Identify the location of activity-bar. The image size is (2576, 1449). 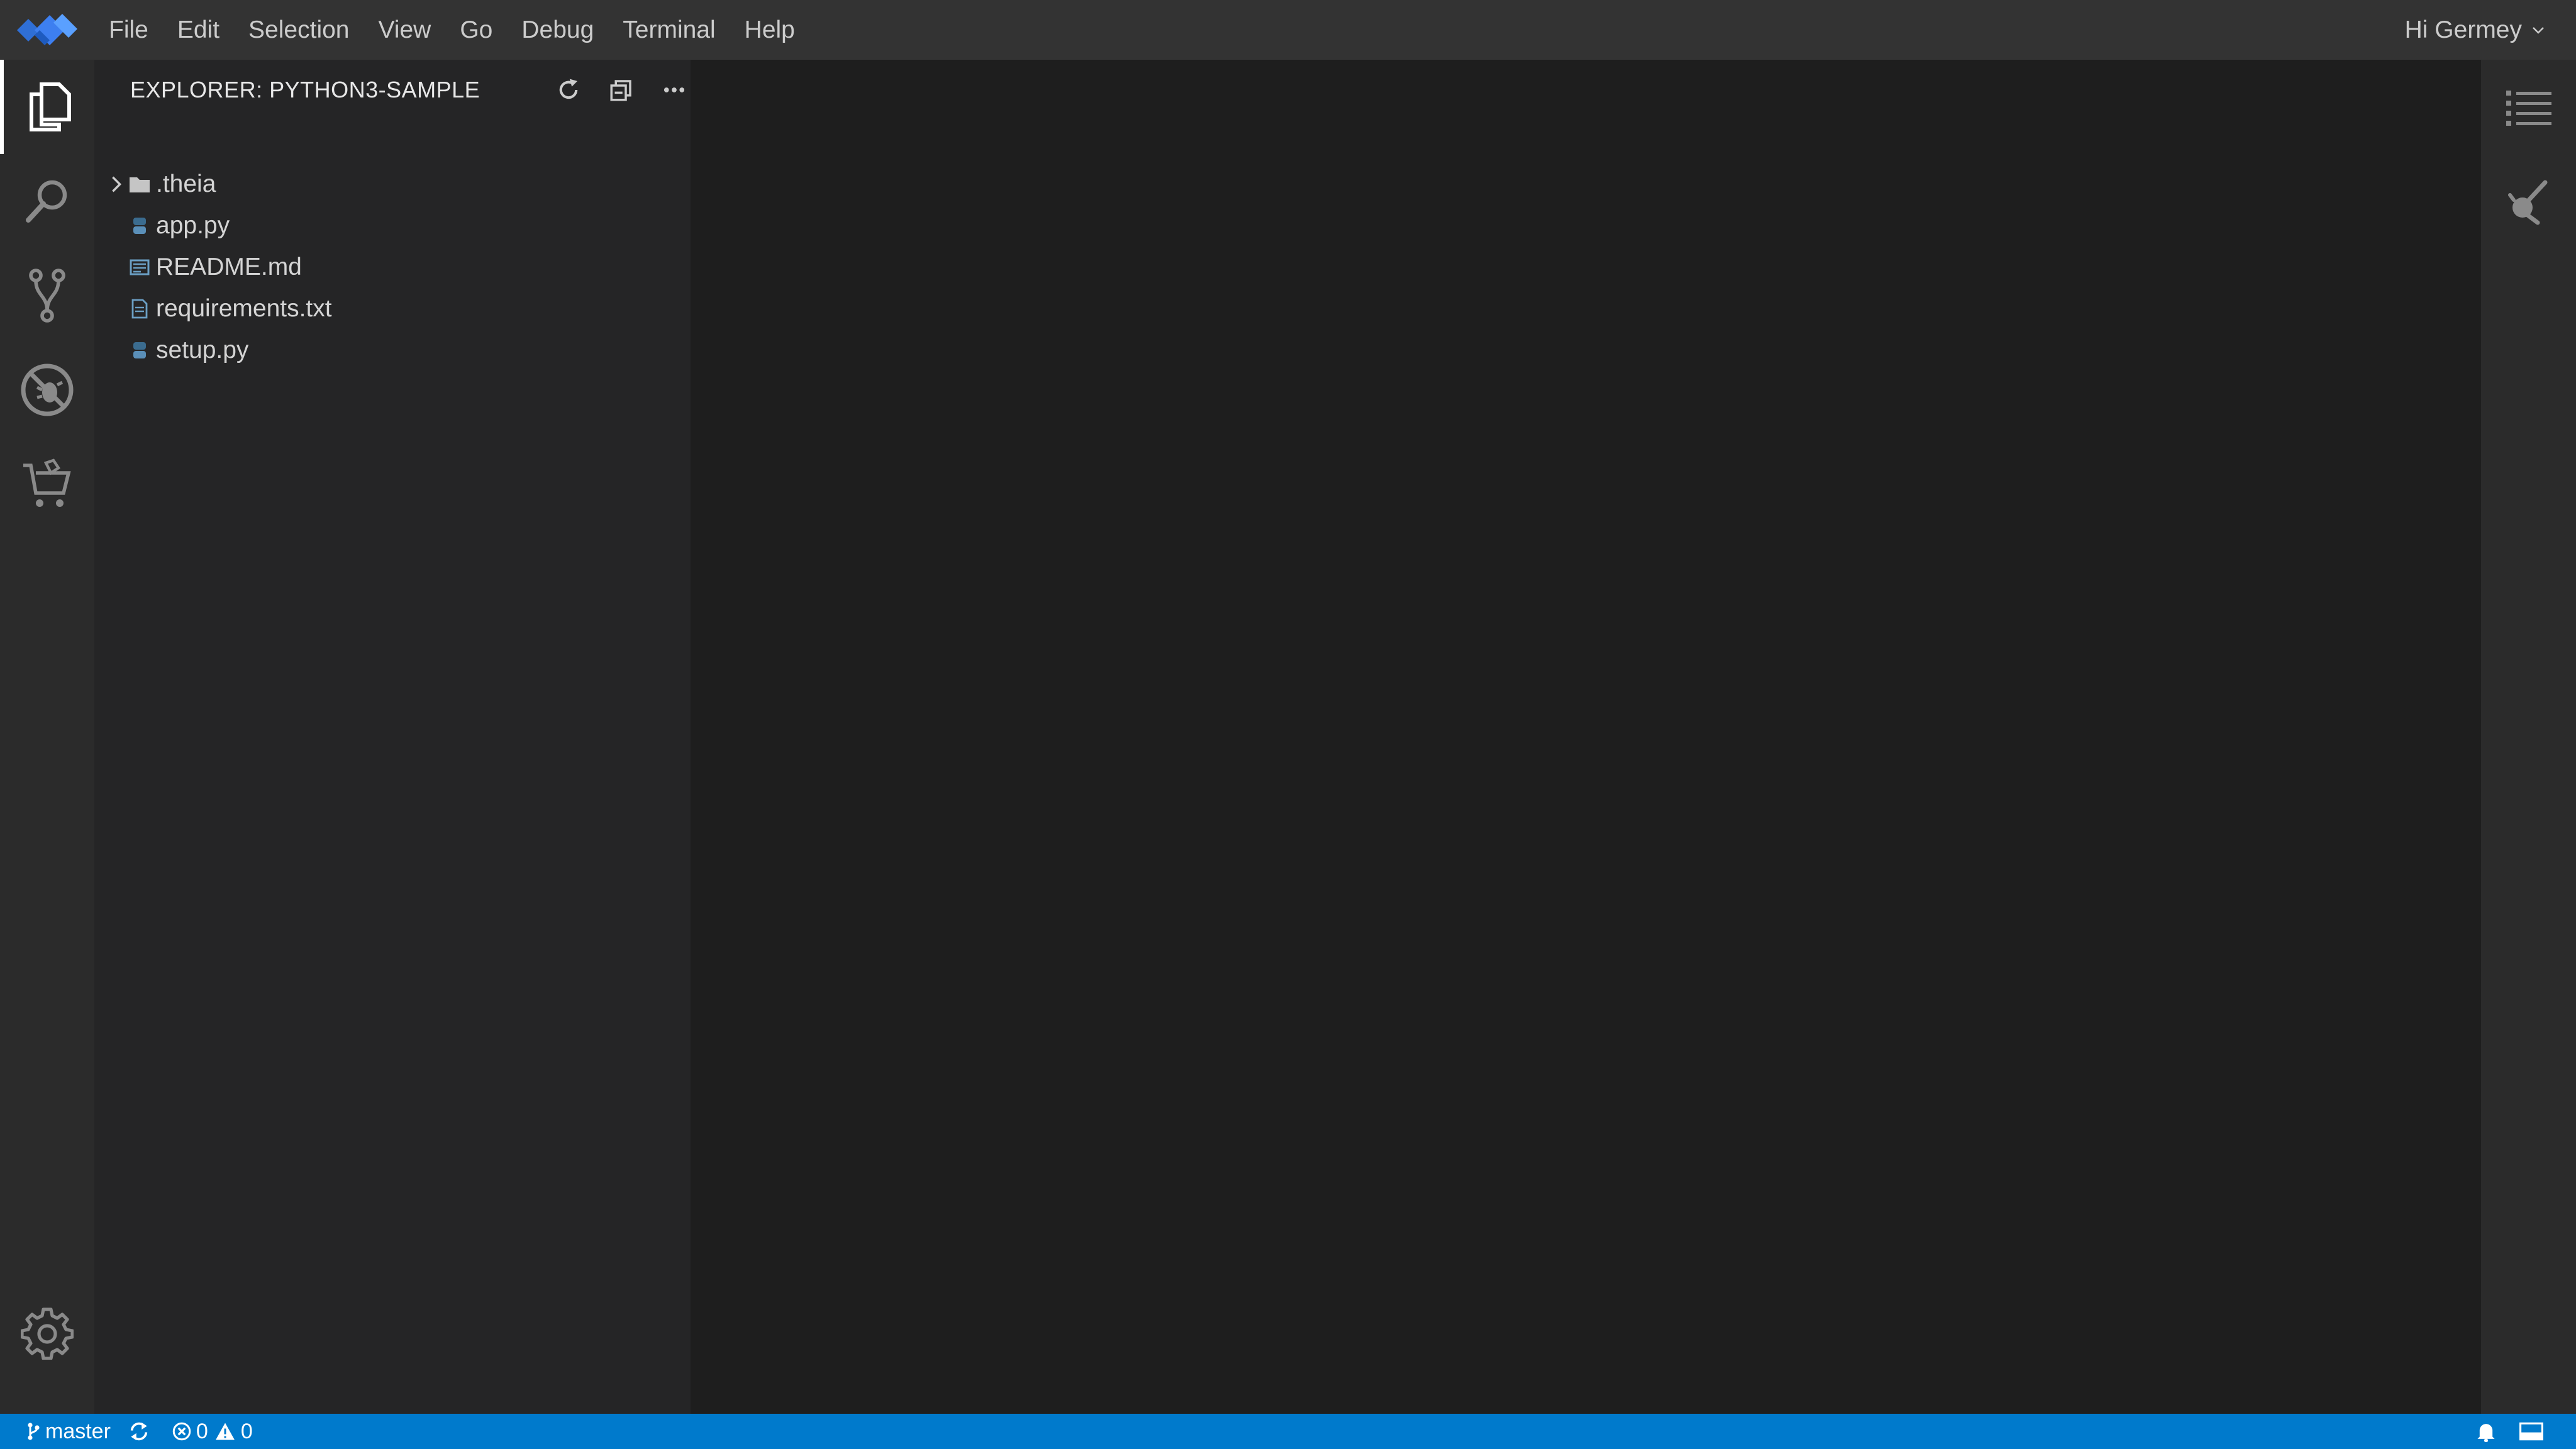
(47, 737).